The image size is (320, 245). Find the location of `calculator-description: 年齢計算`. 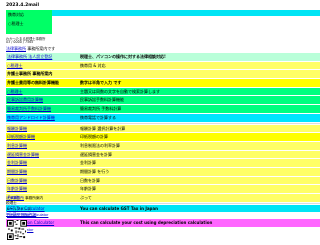

calculator-description: 年齢計算 is located at coordinates (199, 189).